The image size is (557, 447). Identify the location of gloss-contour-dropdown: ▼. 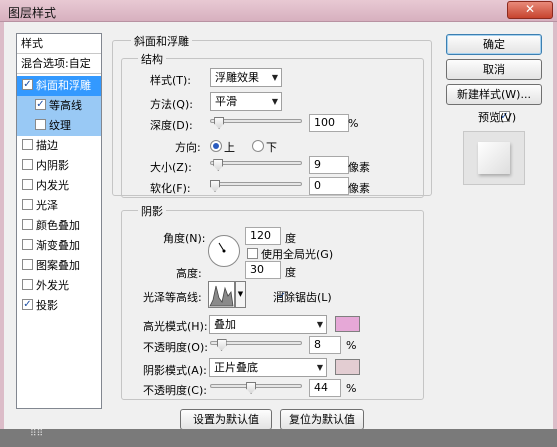
(240, 294).